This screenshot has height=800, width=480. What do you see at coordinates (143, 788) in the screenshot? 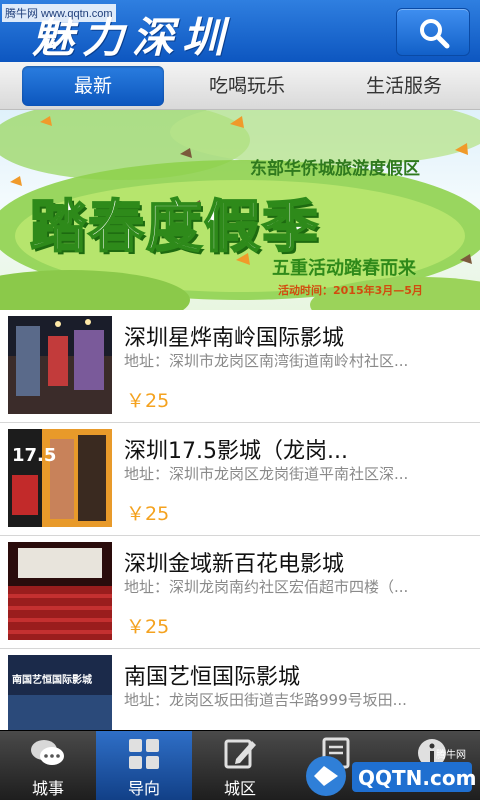
I see `nav-label: 导向` at bounding box center [143, 788].